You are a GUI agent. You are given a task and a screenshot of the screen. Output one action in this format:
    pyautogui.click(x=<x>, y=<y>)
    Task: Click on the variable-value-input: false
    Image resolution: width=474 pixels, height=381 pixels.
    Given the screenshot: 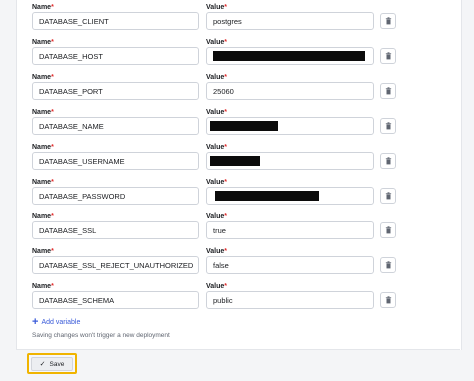 What is the action you would take?
    pyautogui.click(x=290, y=265)
    